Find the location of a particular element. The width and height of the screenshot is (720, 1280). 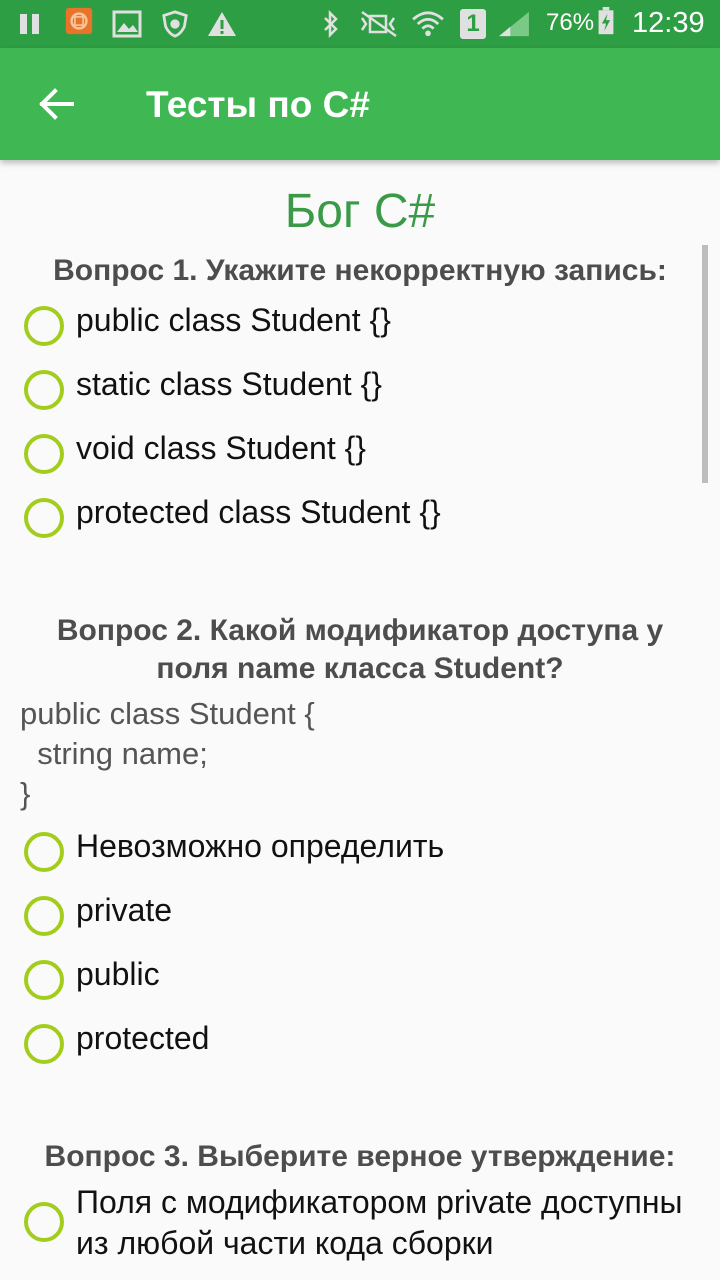

sim-indicator: 1 is located at coordinates (473, 24).